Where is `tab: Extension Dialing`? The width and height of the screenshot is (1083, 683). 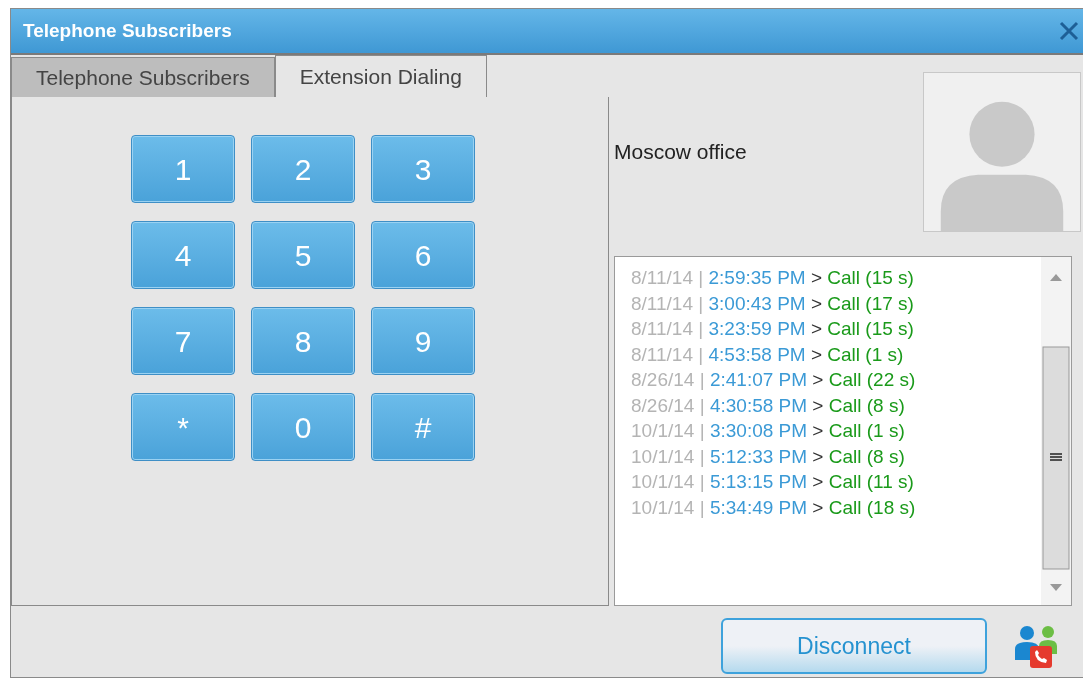 tab: Extension Dialing is located at coordinates (380, 76).